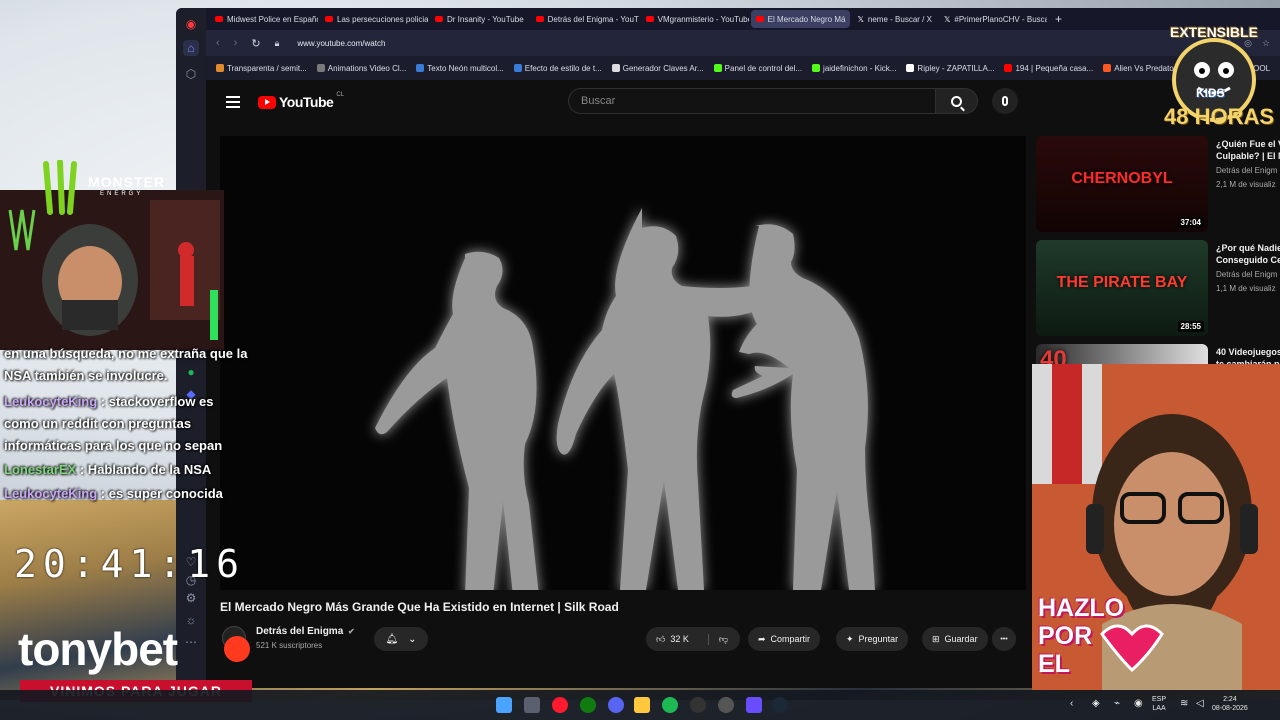 This screenshot has width=1280, height=720. Describe the element at coordinates (560, 705) in the screenshot. I see `opera-taskbar-icon` at that location.